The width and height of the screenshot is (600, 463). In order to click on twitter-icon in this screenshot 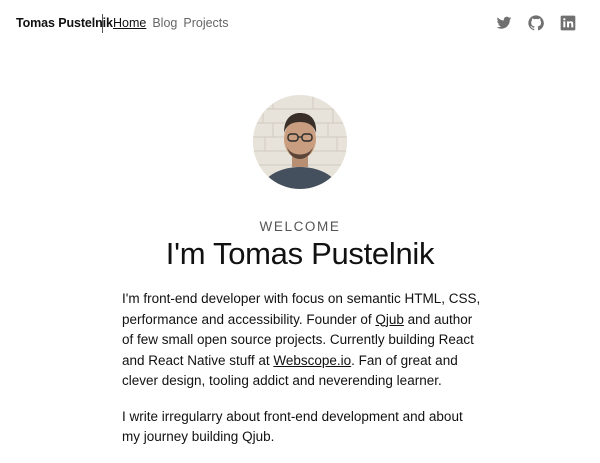, I will do `click(504, 23)`.